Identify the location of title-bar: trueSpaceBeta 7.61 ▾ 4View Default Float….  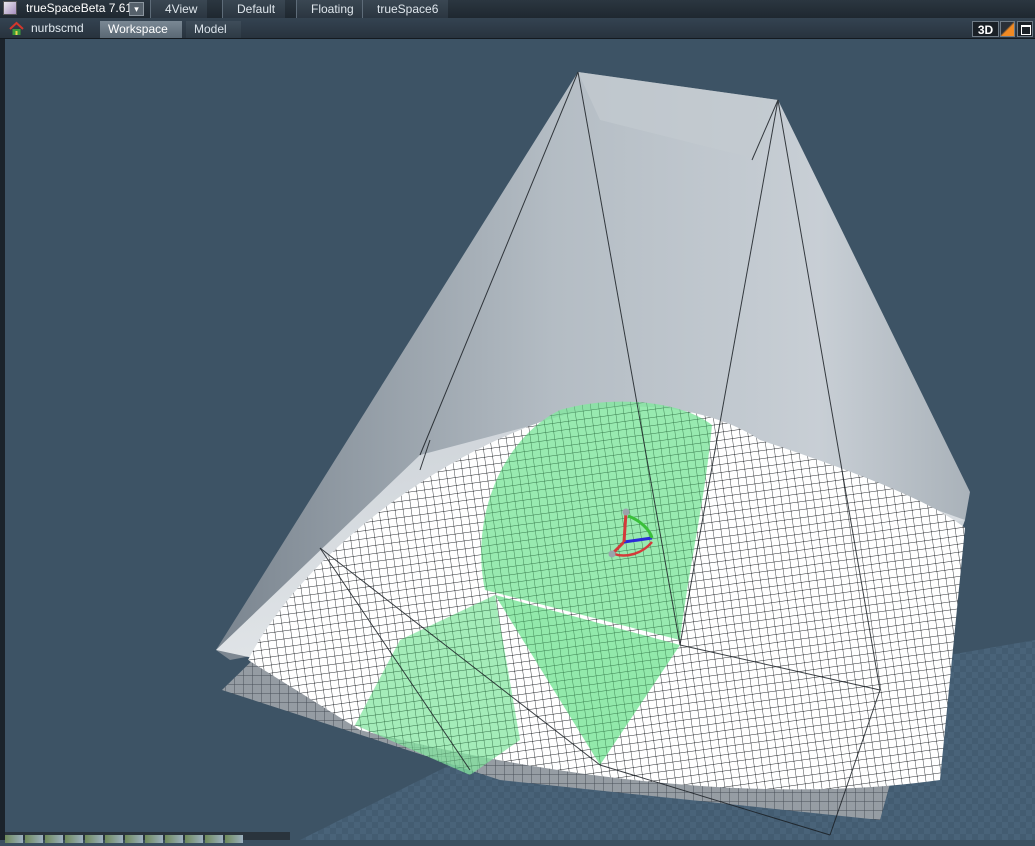
(517, 9).